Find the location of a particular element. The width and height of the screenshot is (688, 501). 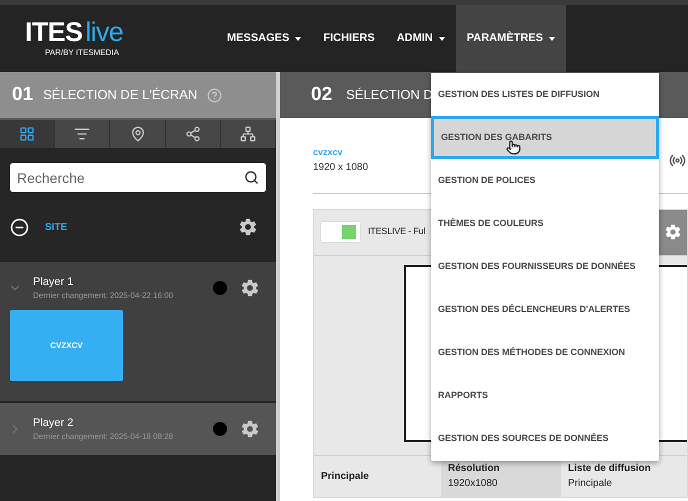

menu-item: GESTION DES SOURCES DE DONNÉES is located at coordinates (545, 438).